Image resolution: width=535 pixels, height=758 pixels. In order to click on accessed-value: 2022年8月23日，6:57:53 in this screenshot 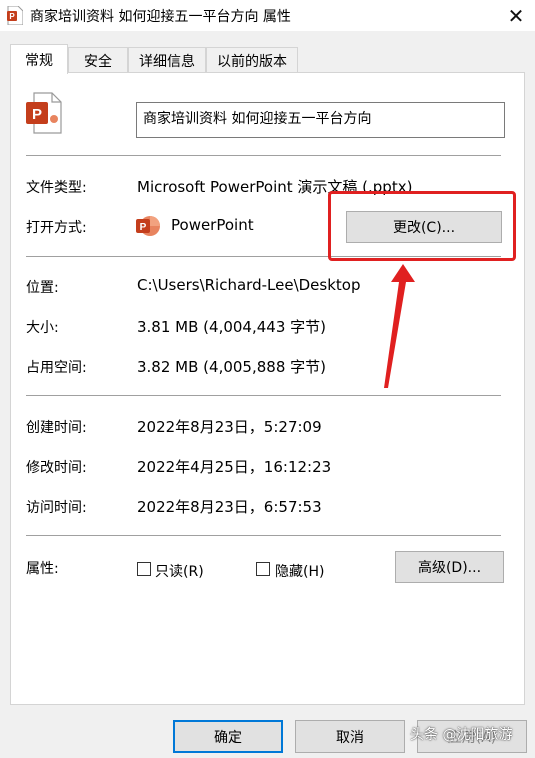, I will do `click(229, 507)`.